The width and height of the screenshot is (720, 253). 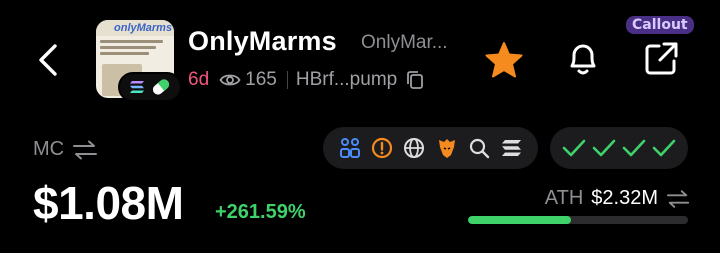 I want to click on pill-icon, so click(x=160, y=87).